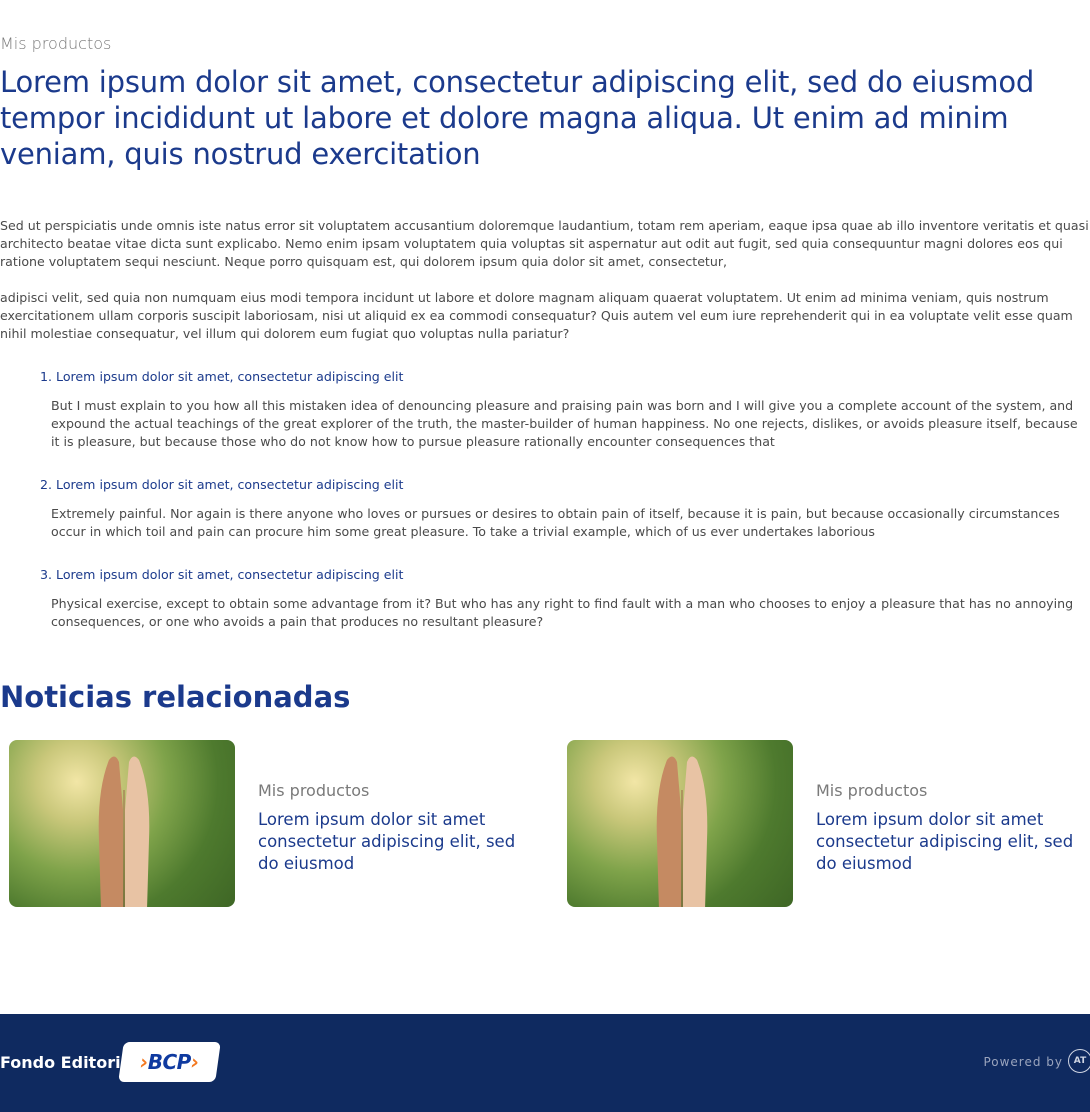 This screenshot has width=1090, height=1112. Describe the element at coordinates (1023, 1062) in the screenshot. I see `powered-by-text: Powered by` at that location.